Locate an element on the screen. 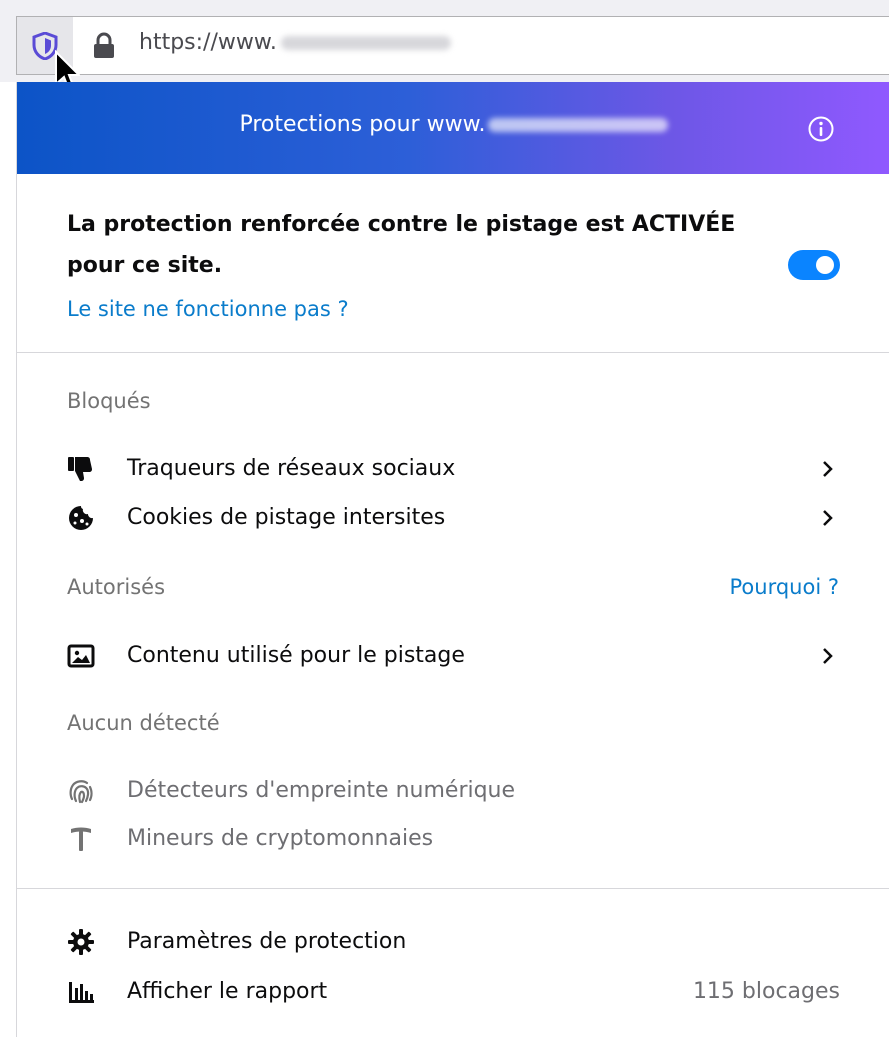  panel-title: Protections pour www. is located at coordinates (453, 124).